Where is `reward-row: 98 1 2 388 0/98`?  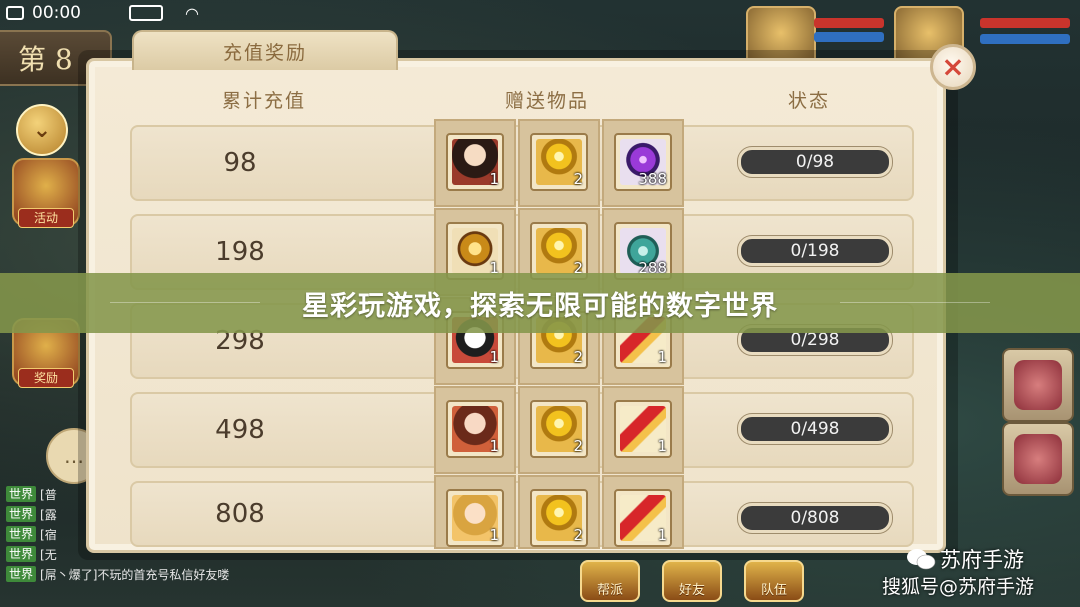 reward-row: 98 1 2 388 0/98 is located at coordinates (522, 163).